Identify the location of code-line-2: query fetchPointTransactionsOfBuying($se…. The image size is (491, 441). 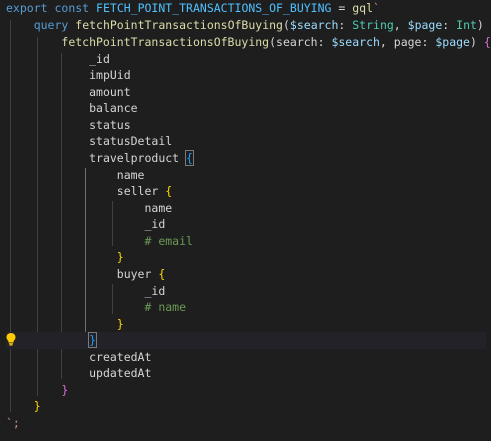
(248, 25).